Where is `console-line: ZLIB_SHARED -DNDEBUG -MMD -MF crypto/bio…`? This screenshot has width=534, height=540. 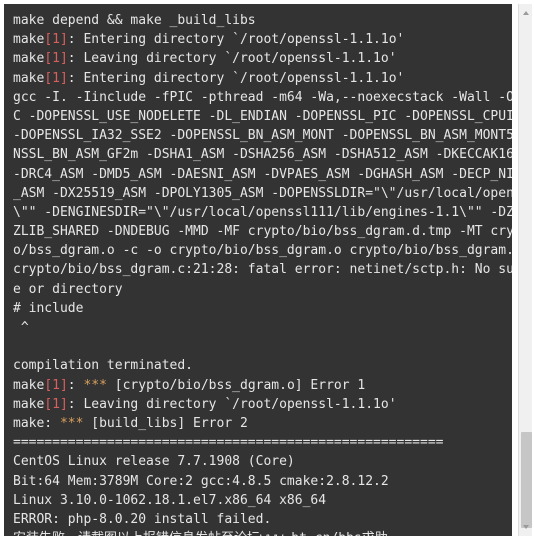 console-line: ZLIB_SHARED -DNDEBUG -MMD -MF crypto/bio… is located at coordinates (262, 232).